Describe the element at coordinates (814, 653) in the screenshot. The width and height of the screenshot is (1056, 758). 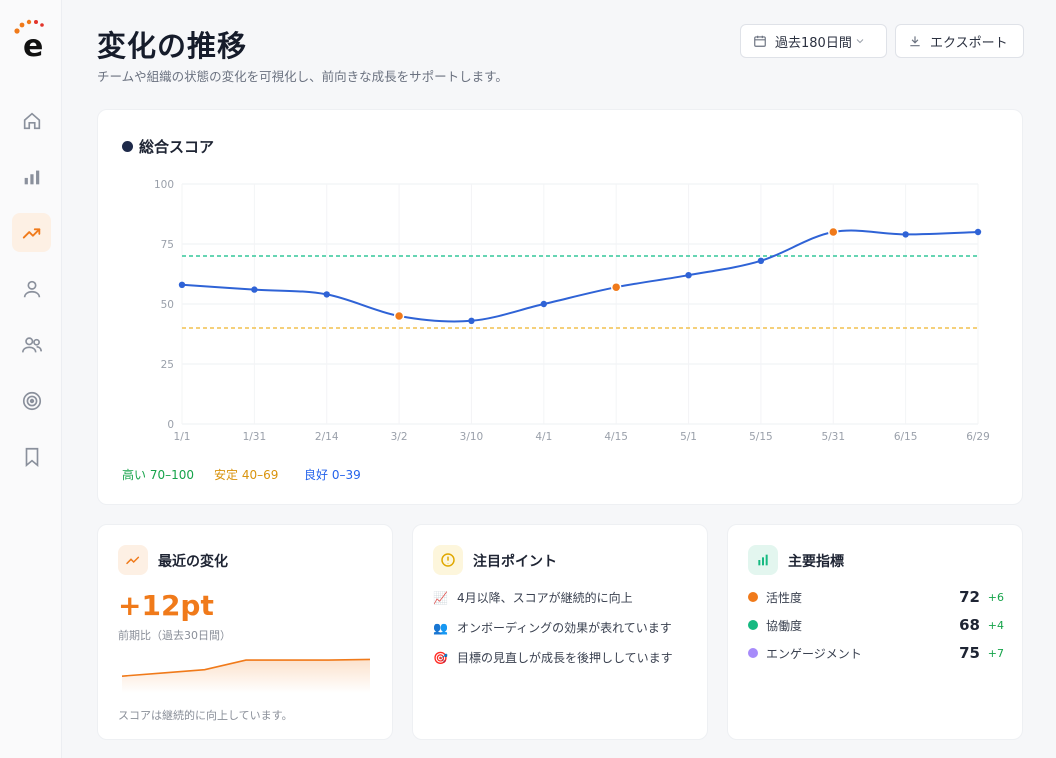
I see `metric-label: エンゲージメント` at that location.